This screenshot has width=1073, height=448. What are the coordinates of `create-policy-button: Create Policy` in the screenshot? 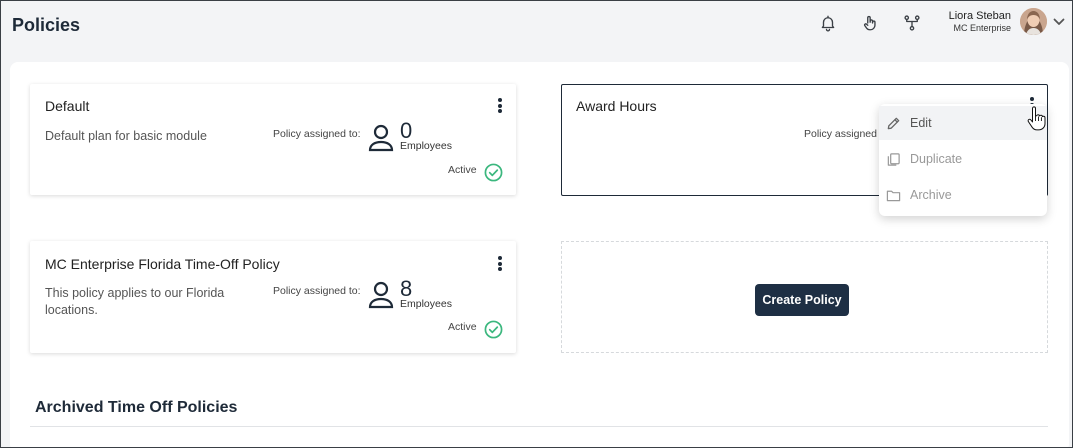 It's located at (802, 300).